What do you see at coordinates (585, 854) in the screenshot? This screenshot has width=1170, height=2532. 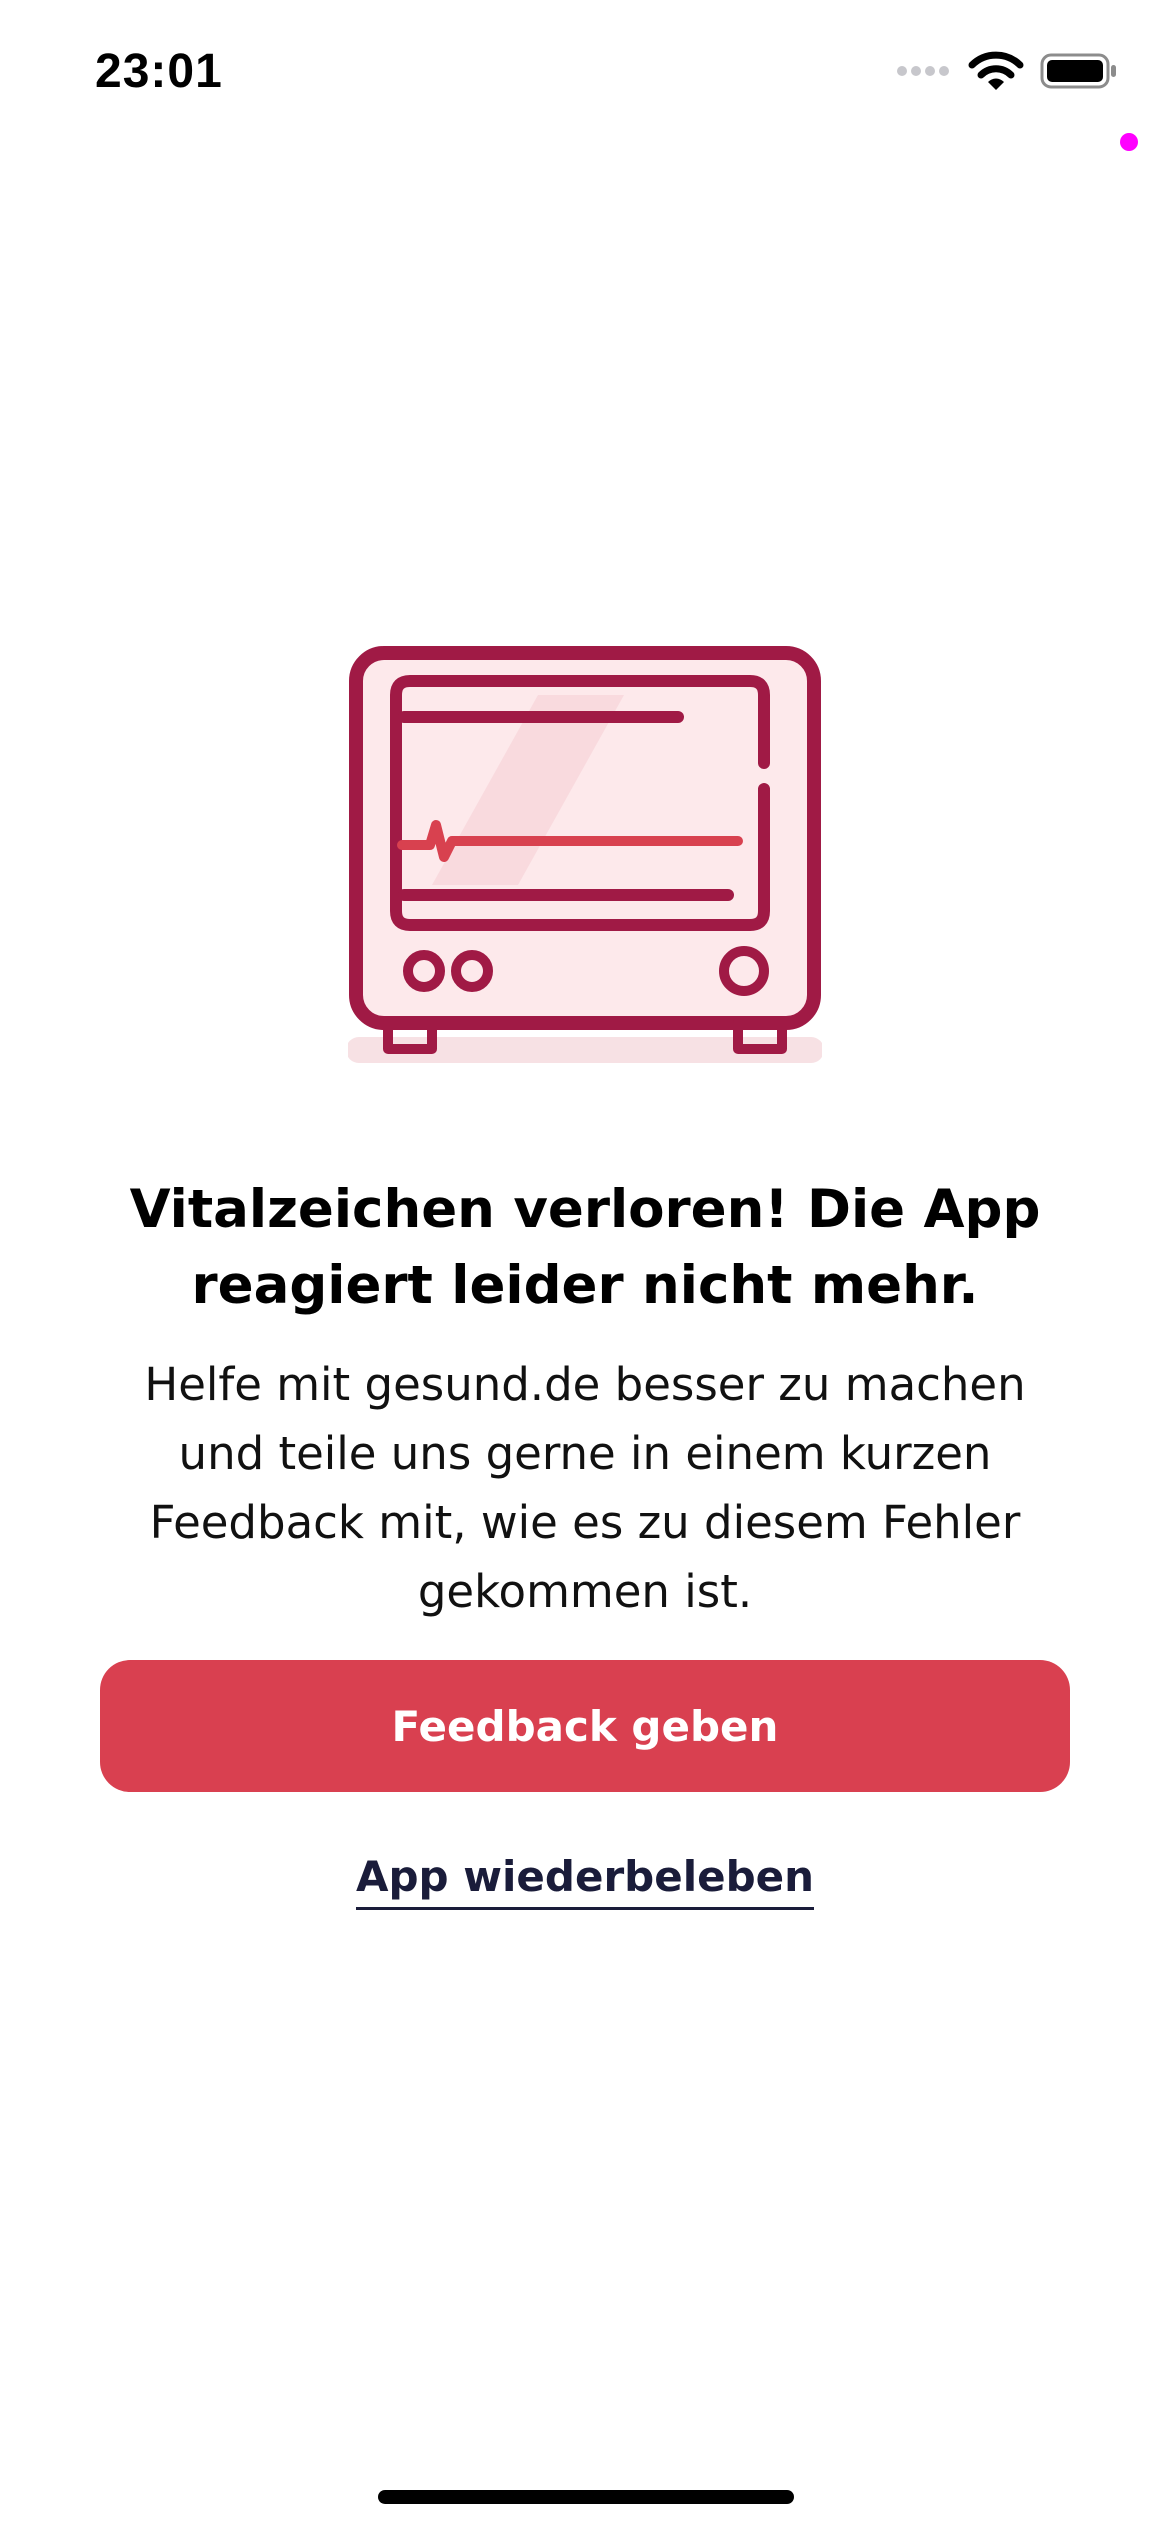 I see `vital-monitor-illustration` at bounding box center [585, 854].